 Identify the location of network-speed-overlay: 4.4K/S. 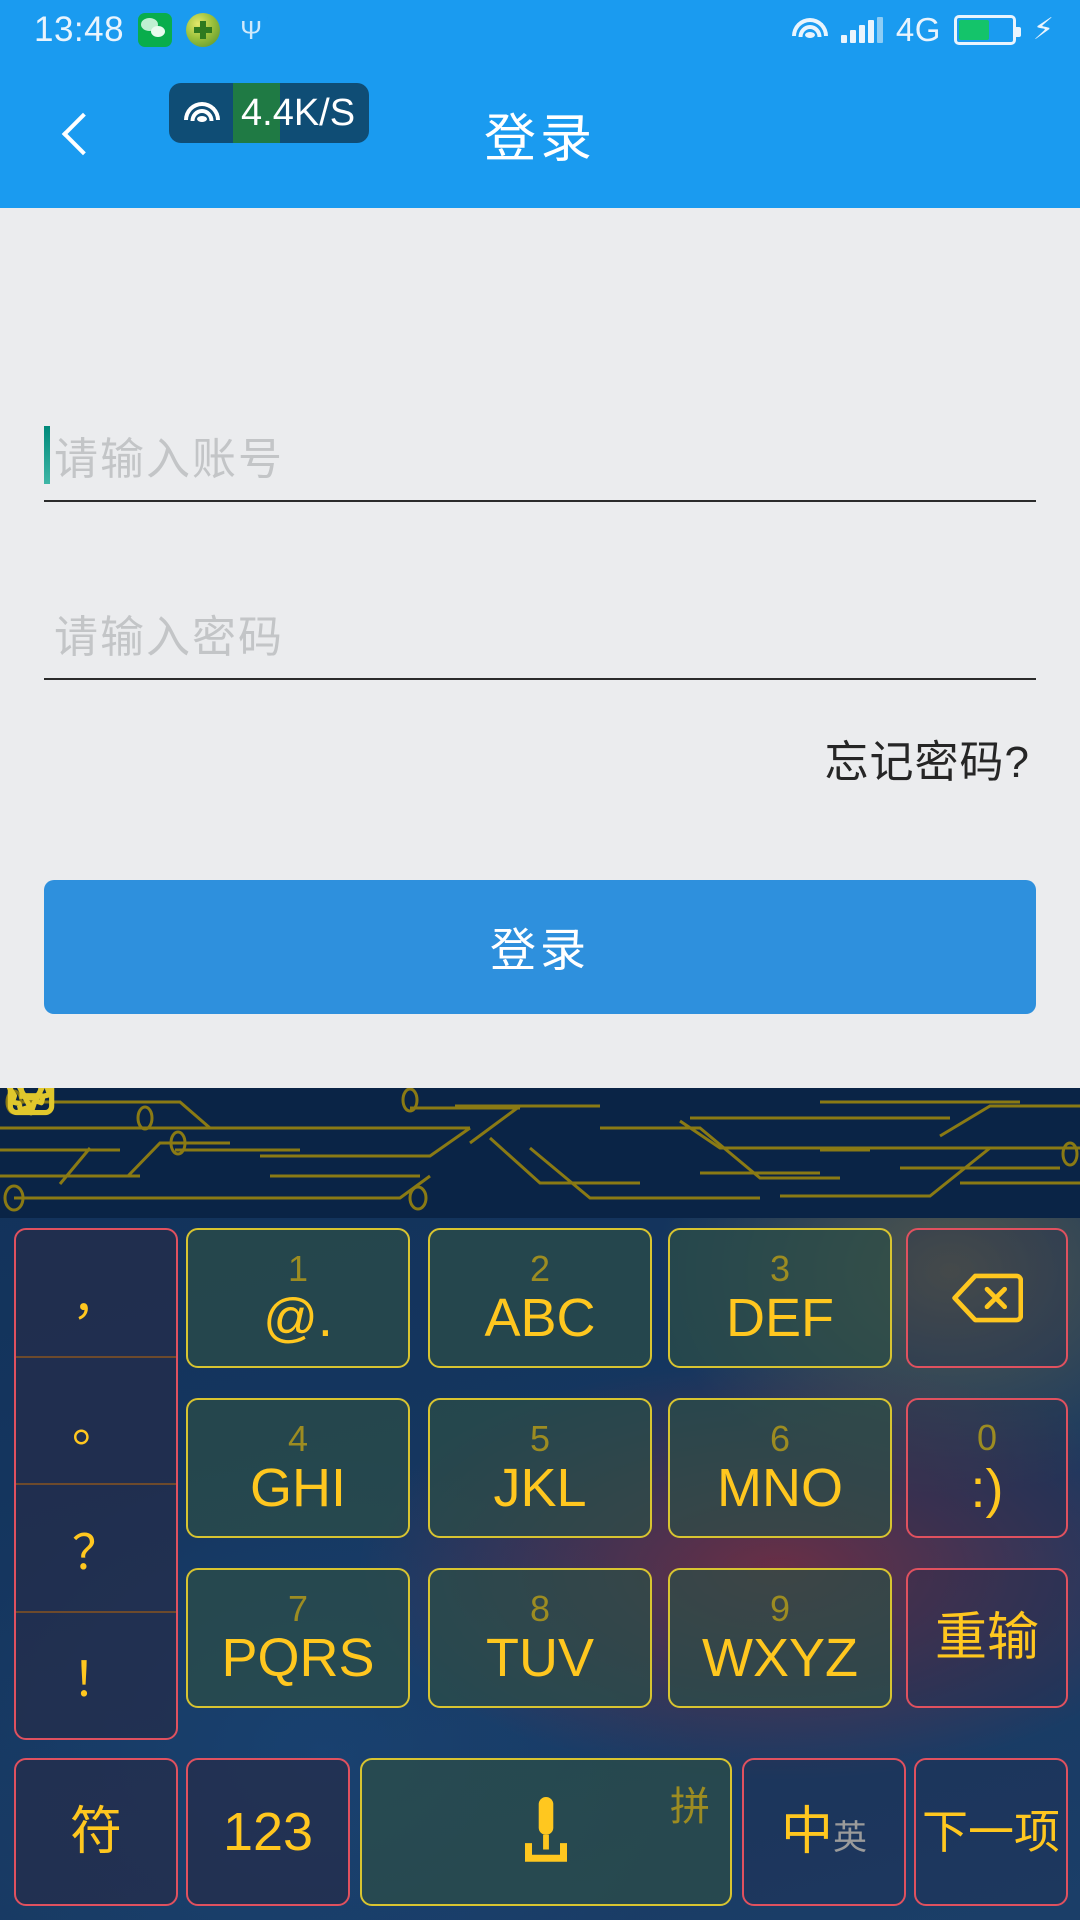
(269, 113).